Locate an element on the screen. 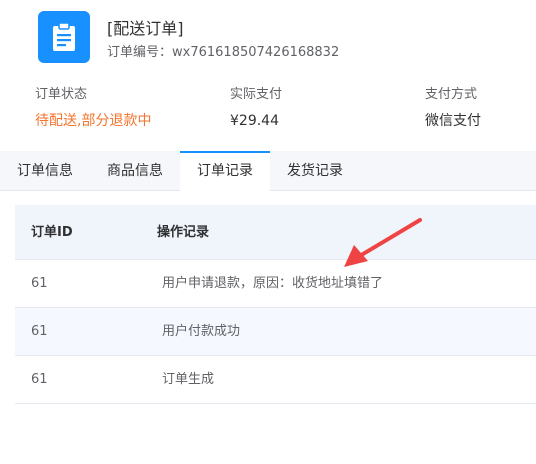 The height and width of the screenshot is (464, 536). table-header: 订单ID 操作记录 is located at coordinates (275, 232).